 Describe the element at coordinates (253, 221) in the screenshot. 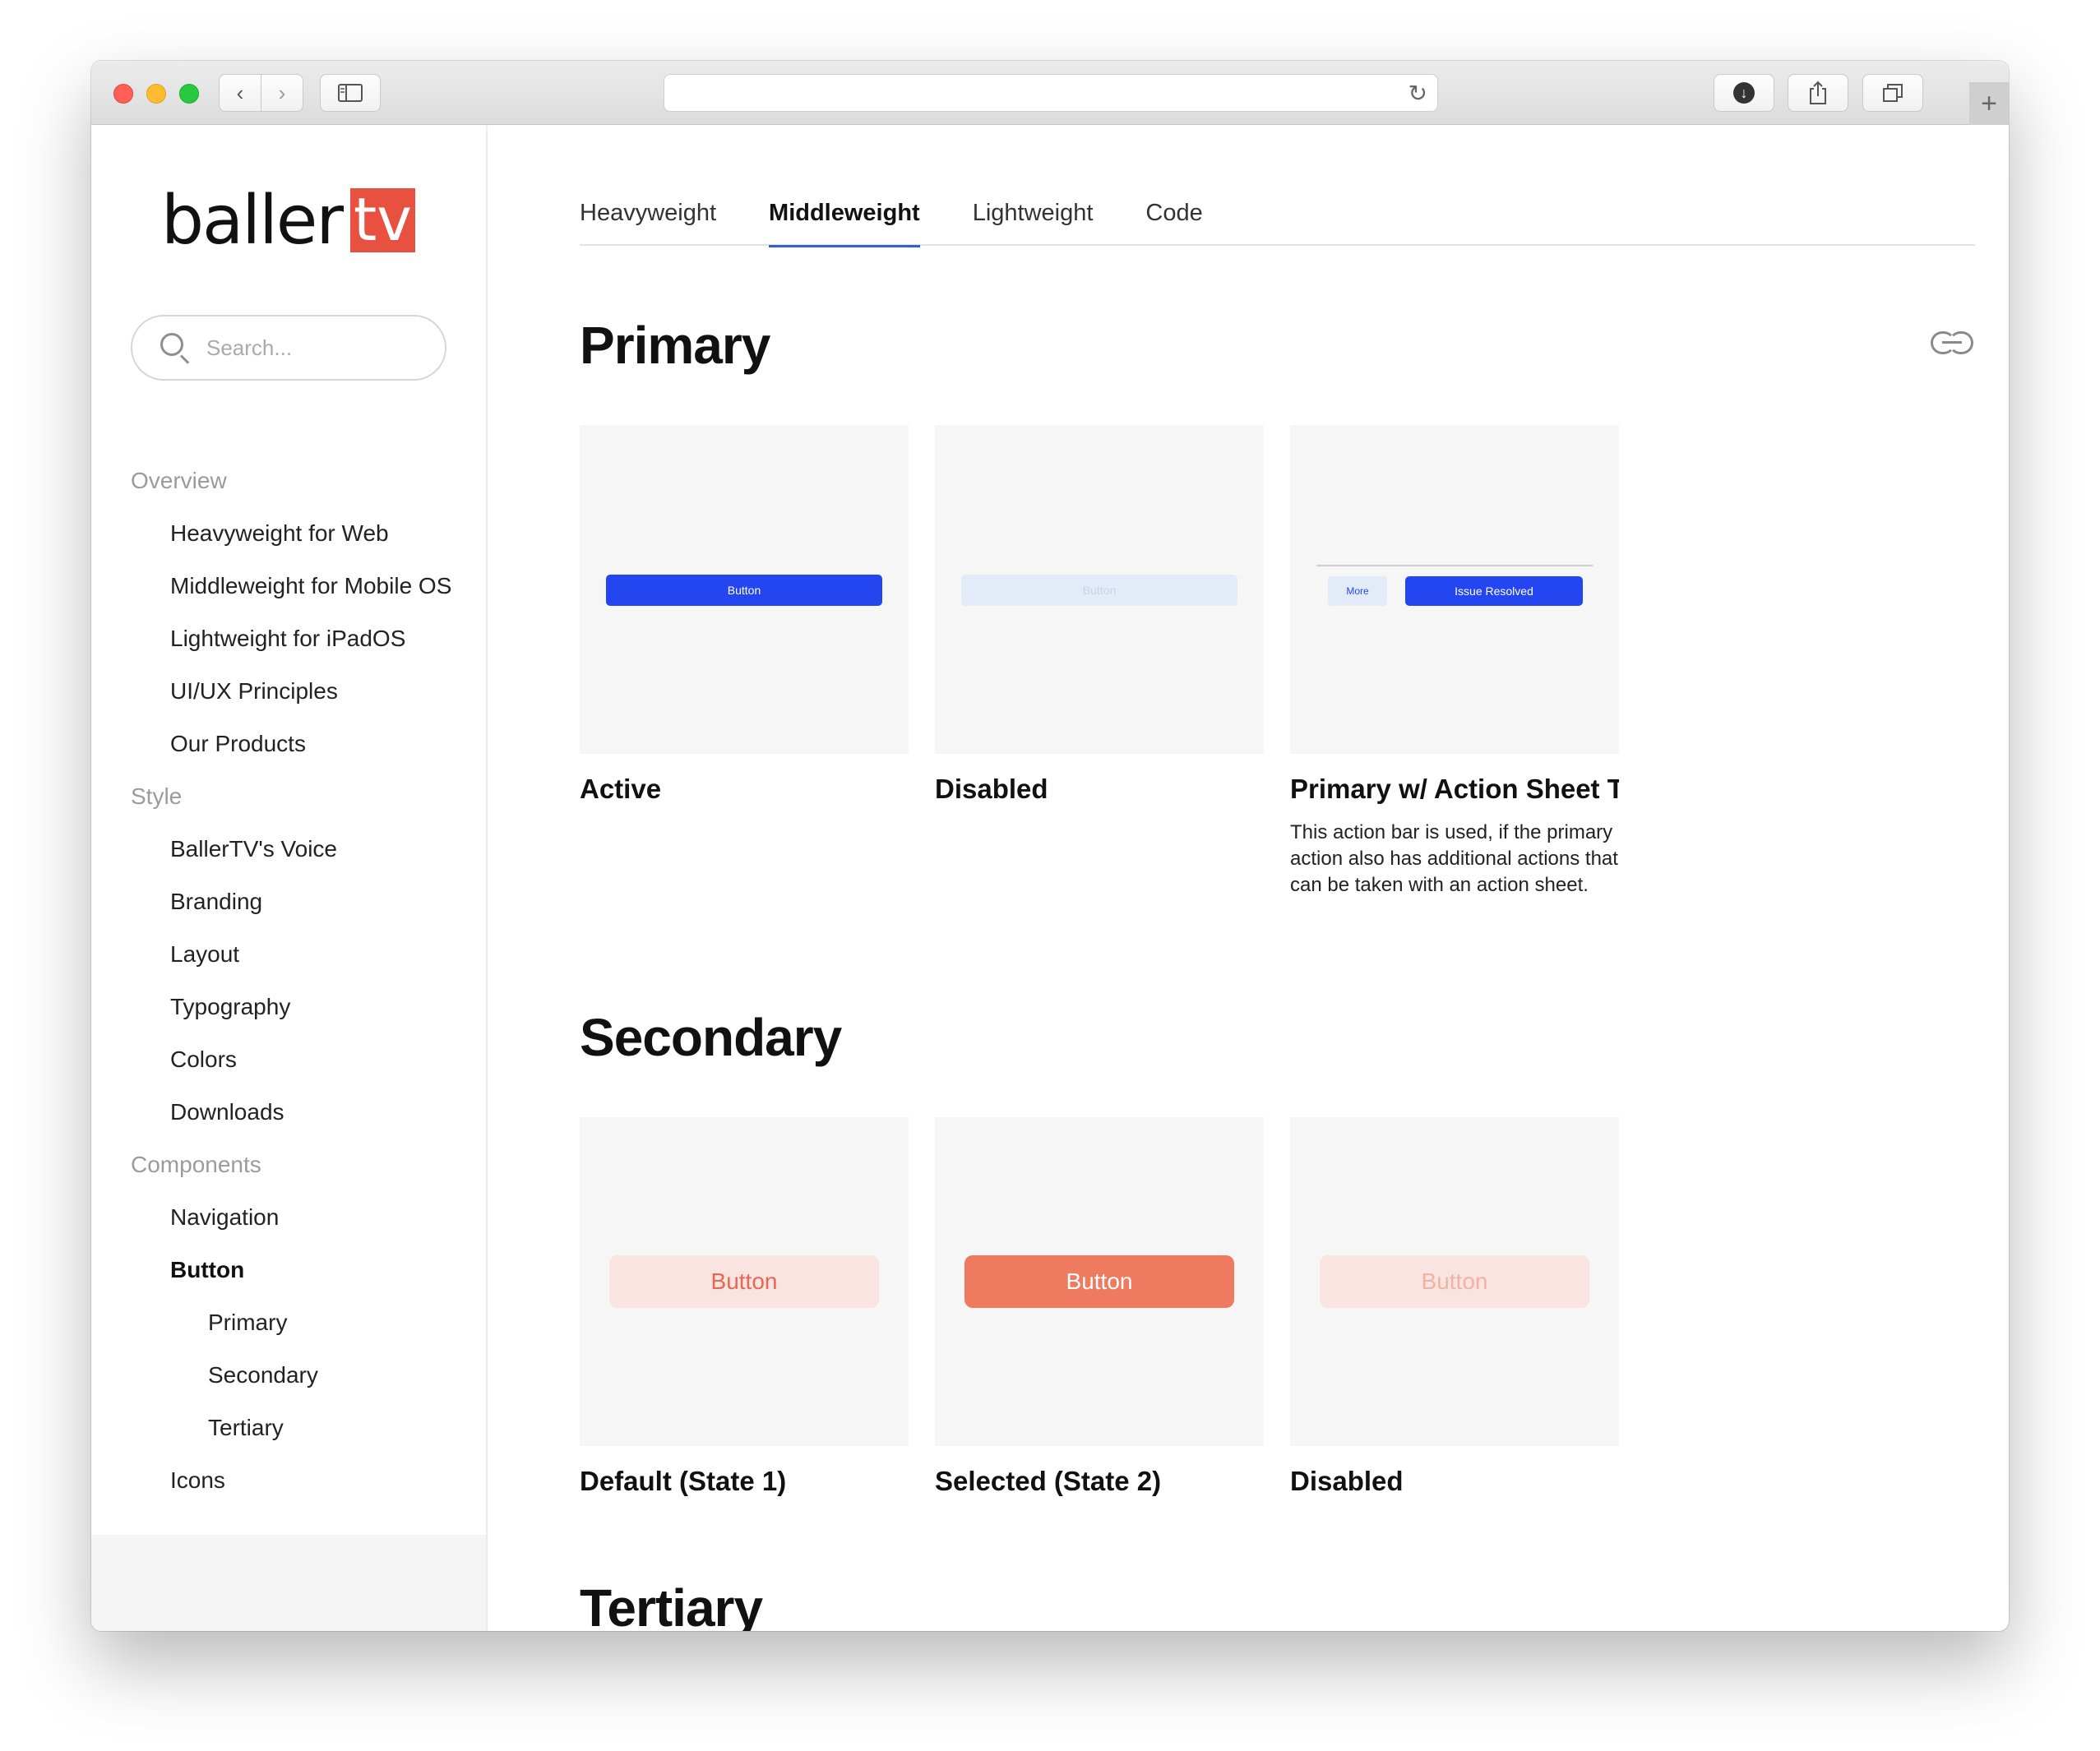

I see `logo-text: baller` at that location.